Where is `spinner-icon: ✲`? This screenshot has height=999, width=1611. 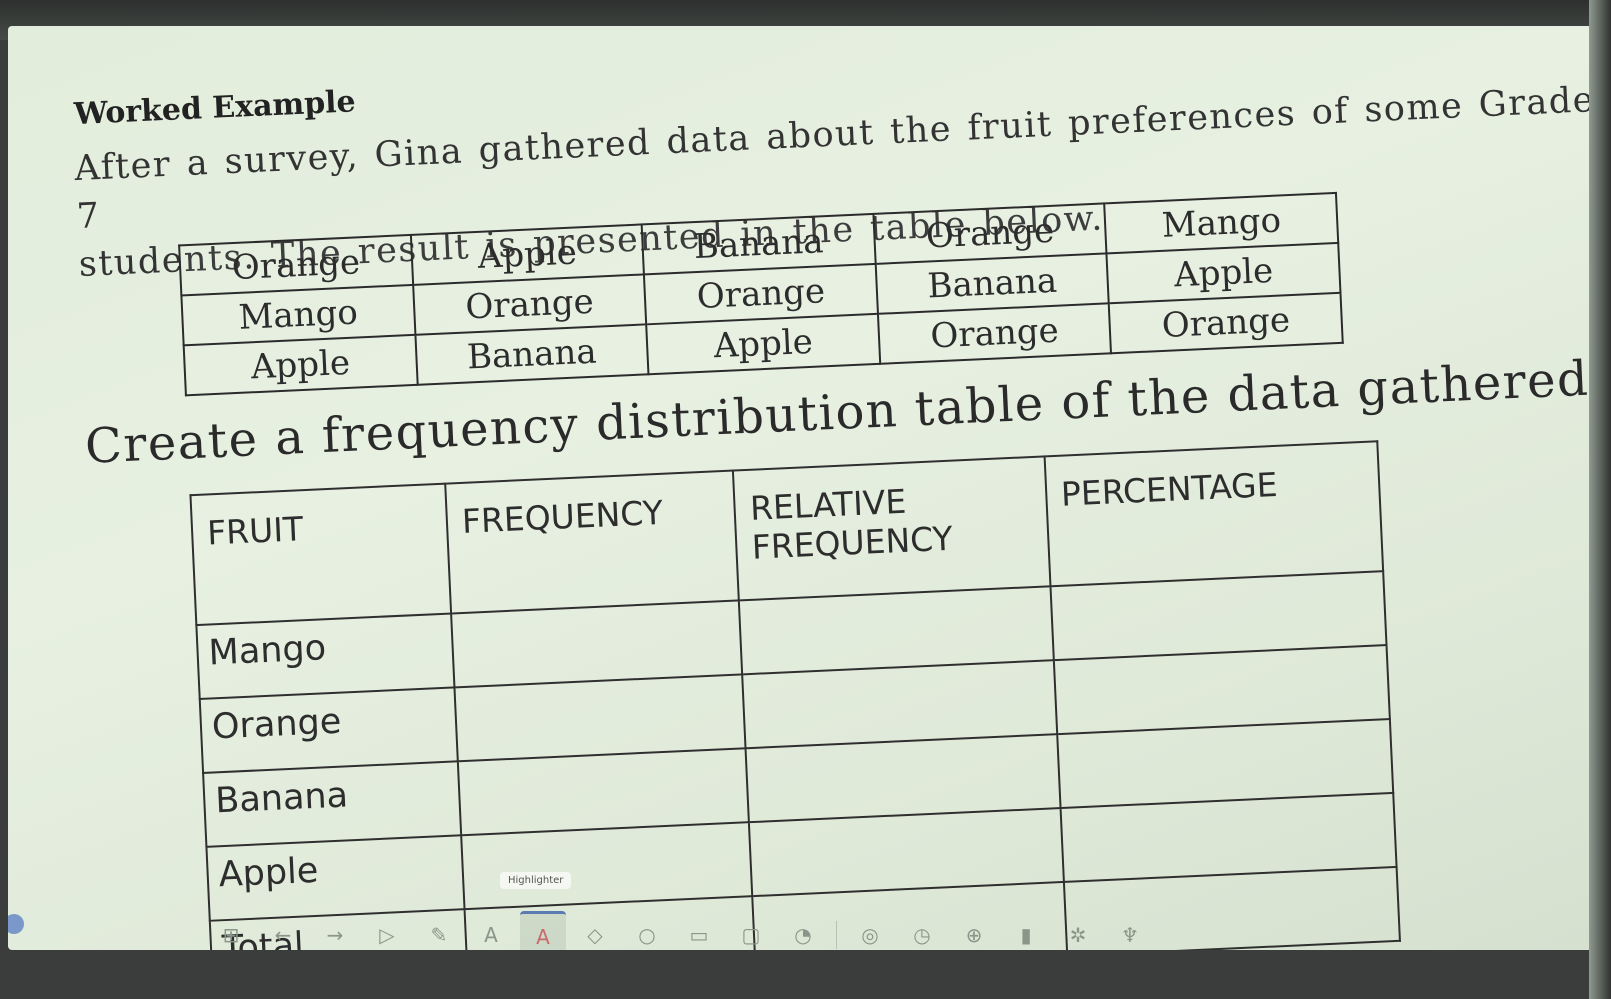
spinner-icon: ✲ is located at coordinates (1078, 931).